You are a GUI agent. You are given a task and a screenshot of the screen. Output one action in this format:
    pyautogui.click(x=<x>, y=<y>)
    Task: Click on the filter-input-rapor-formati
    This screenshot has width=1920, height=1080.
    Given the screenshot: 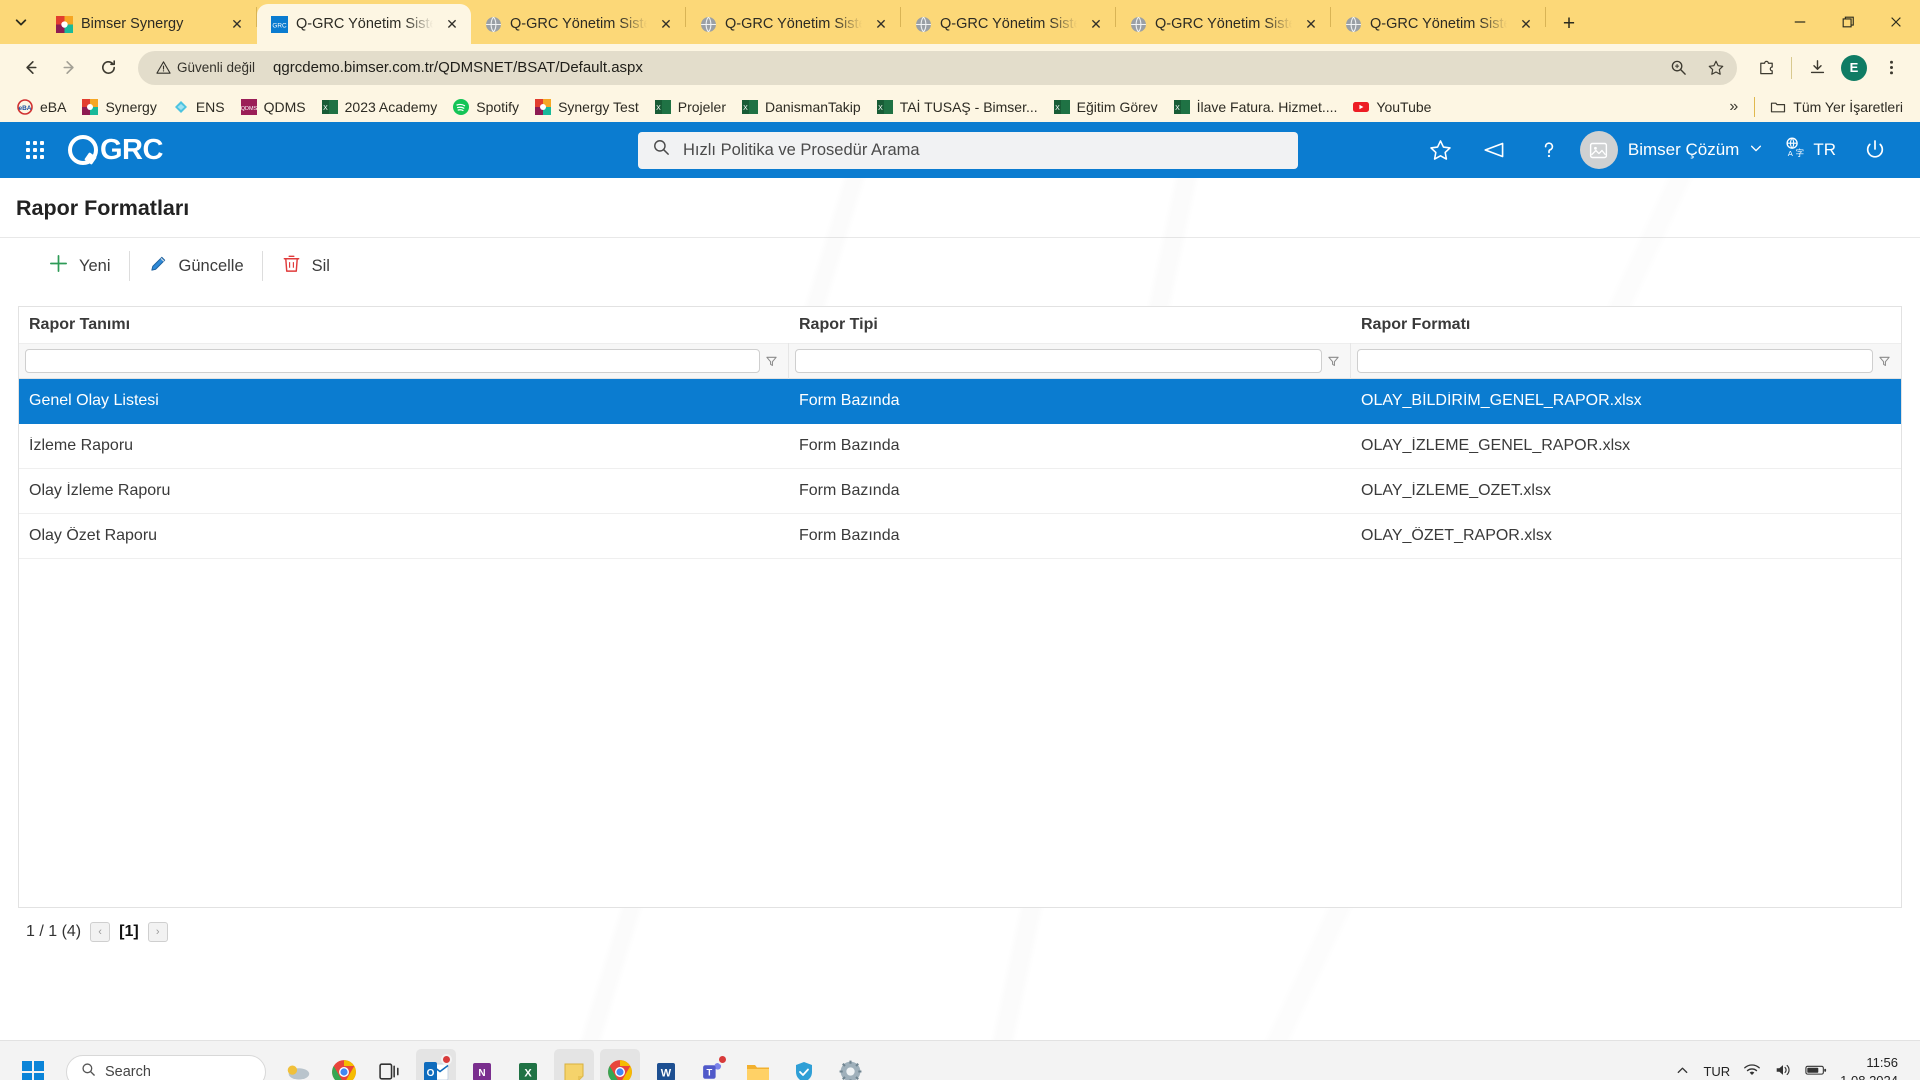 What is the action you would take?
    pyautogui.click(x=1615, y=361)
    